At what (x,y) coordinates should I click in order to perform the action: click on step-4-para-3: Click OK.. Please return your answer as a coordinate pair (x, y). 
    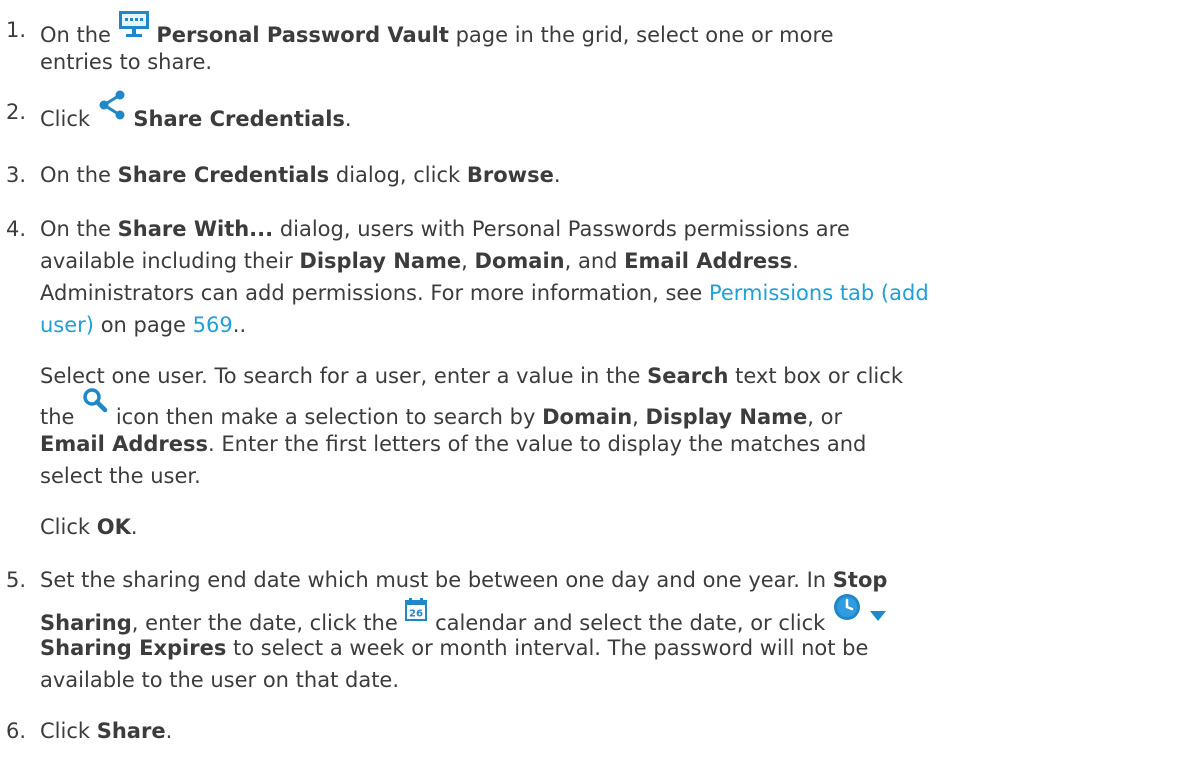
    Looking at the image, I should click on (89, 527).